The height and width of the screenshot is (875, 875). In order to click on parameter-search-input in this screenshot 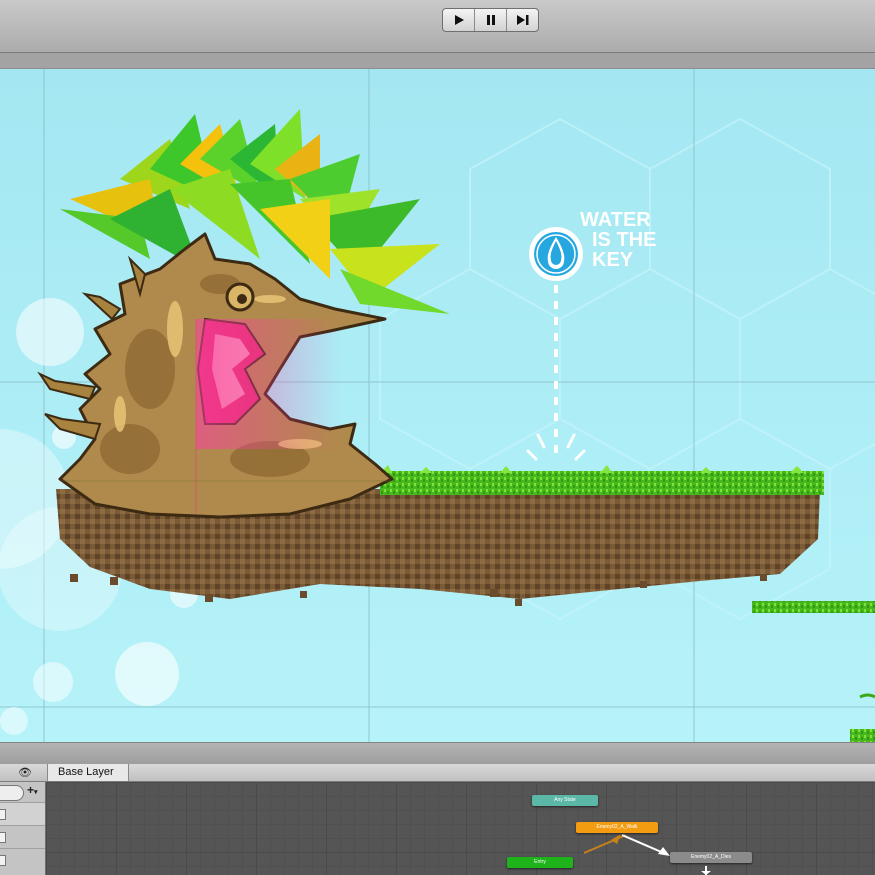, I will do `click(12, 793)`.